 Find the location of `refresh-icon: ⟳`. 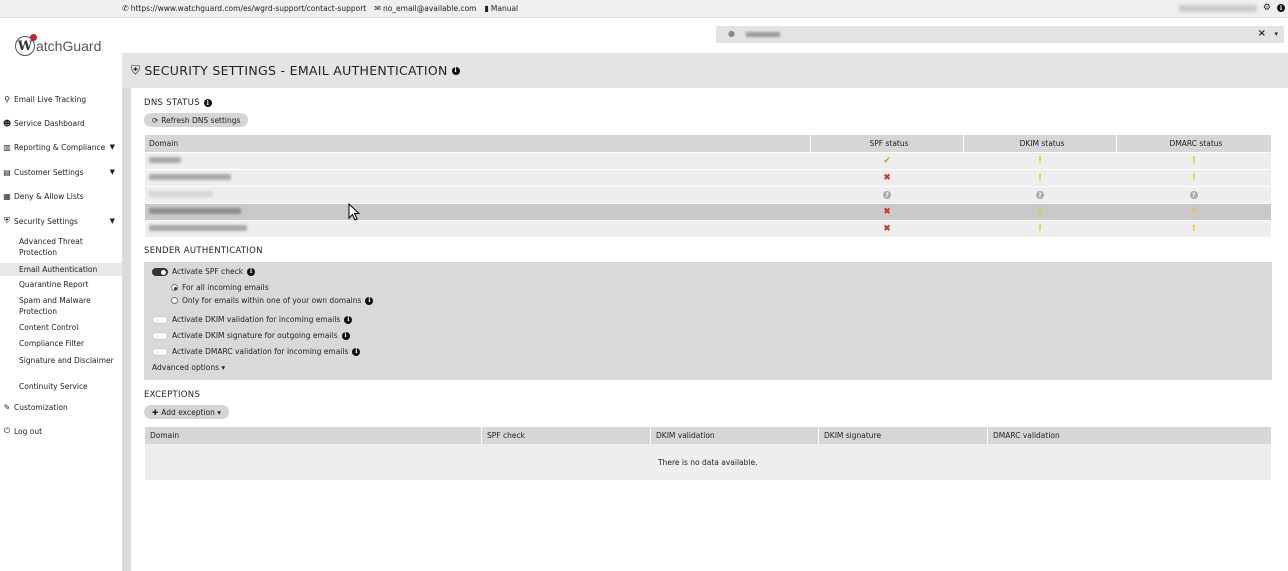

refresh-icon: ⟳ is located at coordinates (155, 120).